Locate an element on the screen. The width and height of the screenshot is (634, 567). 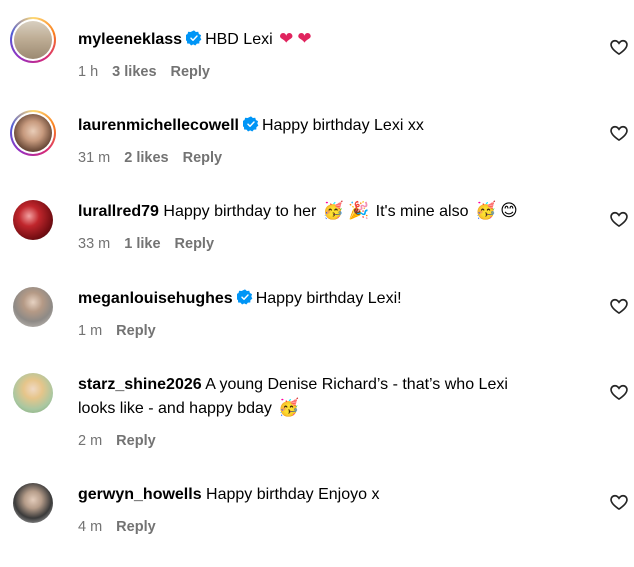
comment-timestamp: 1 h is located at coordinates (88, 72).